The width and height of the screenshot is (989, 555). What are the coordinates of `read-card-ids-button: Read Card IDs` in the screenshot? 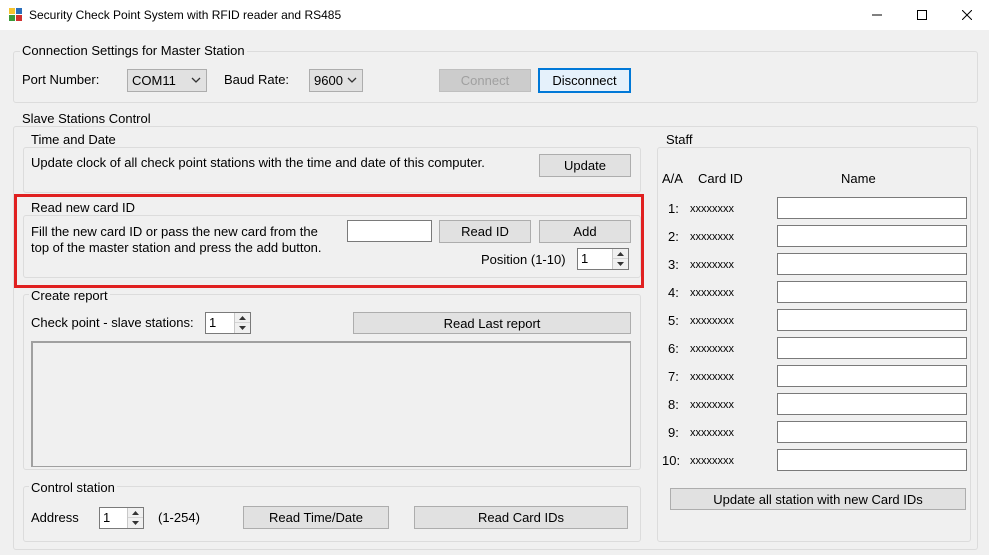 It's located at (521, 517).